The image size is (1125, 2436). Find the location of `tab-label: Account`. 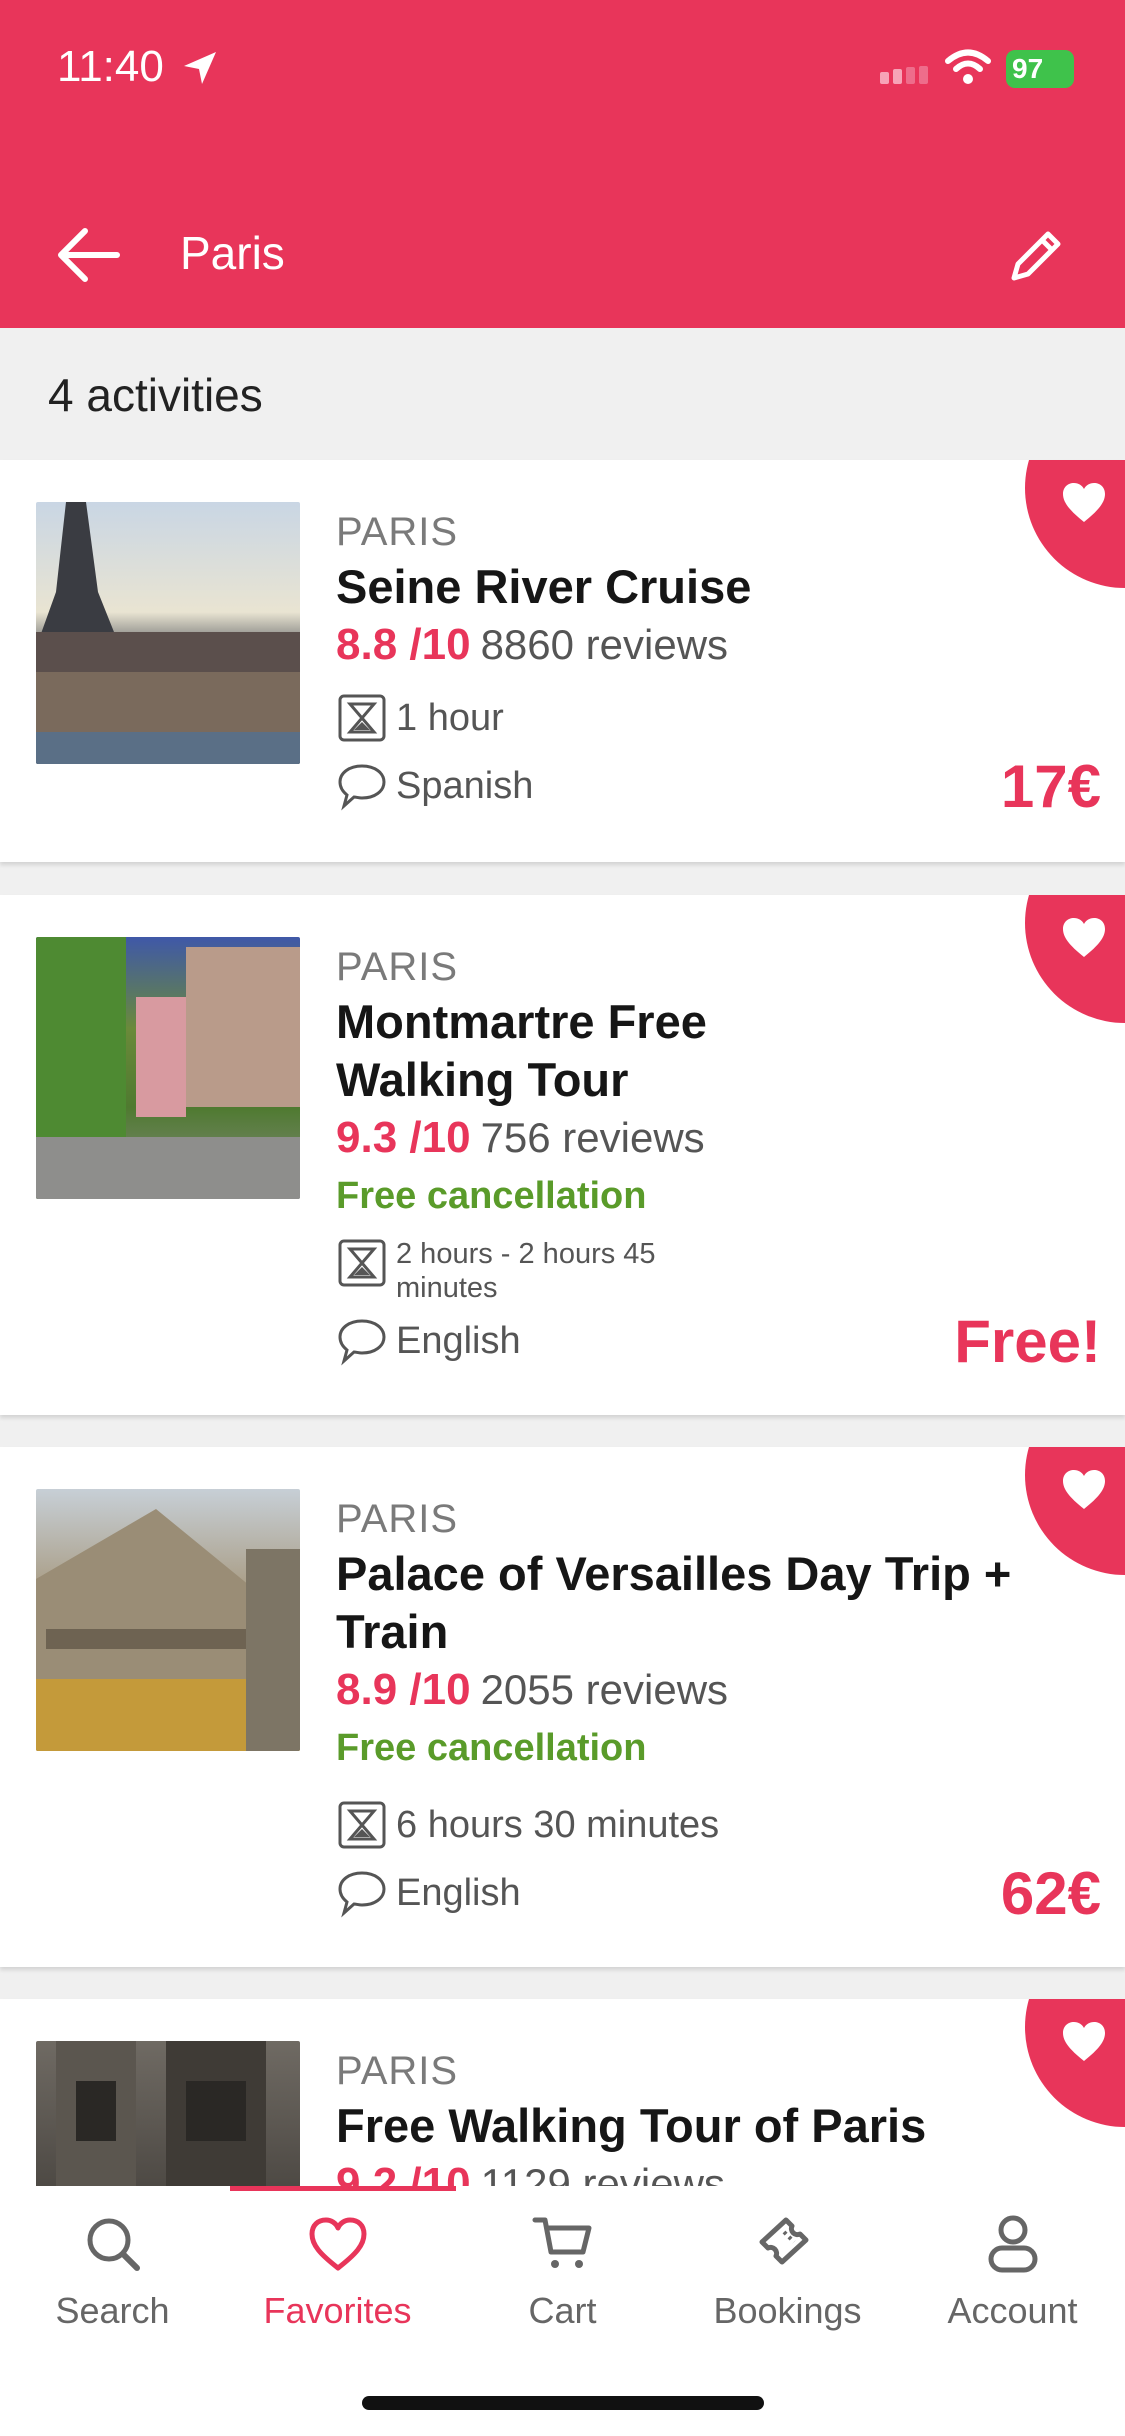

tab-label: Account is located at coordinates (1012, 2310).